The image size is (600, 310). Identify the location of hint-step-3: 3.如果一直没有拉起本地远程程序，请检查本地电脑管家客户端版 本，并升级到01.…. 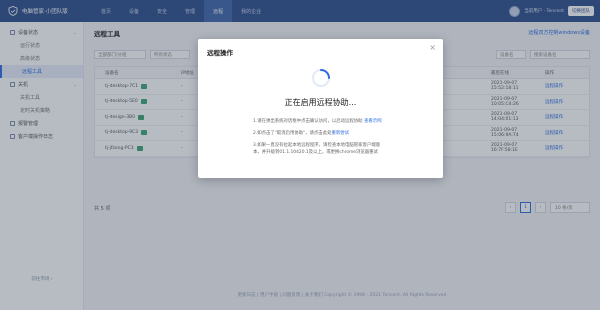
(316, 149).